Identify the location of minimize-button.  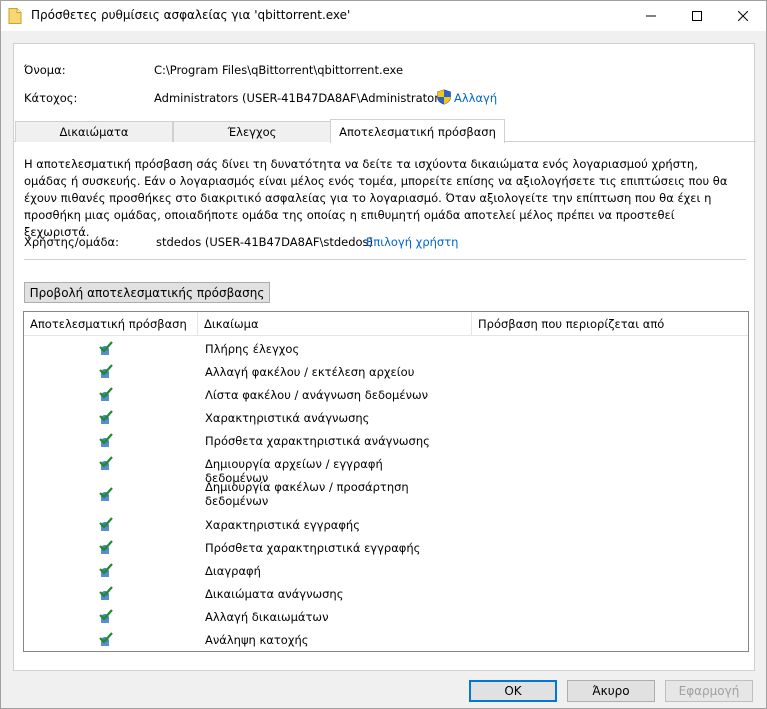
(651, 16).